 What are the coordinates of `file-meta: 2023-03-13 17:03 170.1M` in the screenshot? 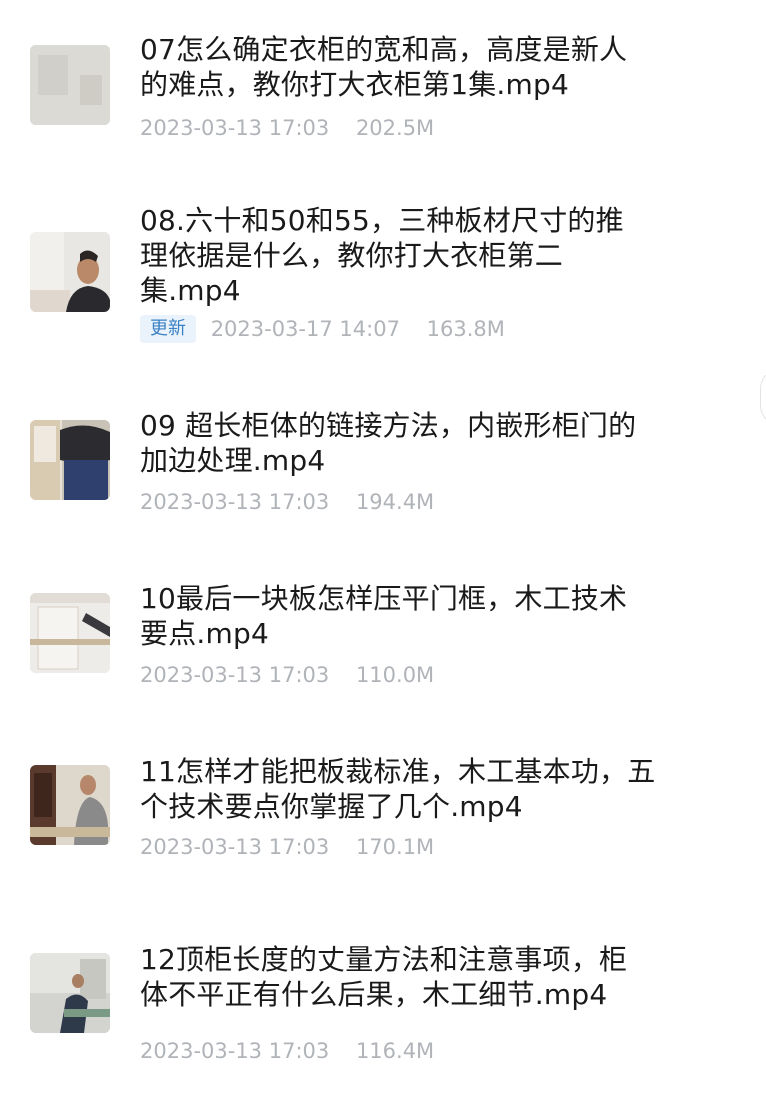 It's located at (287, 847).